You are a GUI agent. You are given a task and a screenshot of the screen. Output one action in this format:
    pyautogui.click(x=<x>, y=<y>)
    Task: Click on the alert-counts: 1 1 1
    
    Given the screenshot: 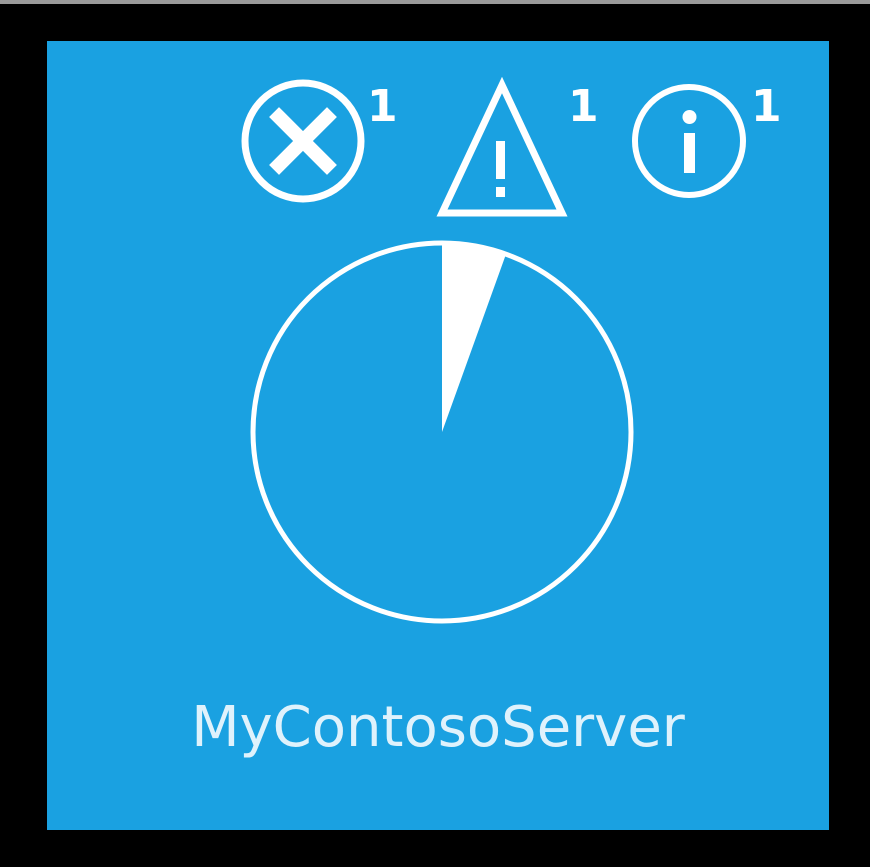 What is the action you would take?
    pyautogui.click(x=529, y=152)
    